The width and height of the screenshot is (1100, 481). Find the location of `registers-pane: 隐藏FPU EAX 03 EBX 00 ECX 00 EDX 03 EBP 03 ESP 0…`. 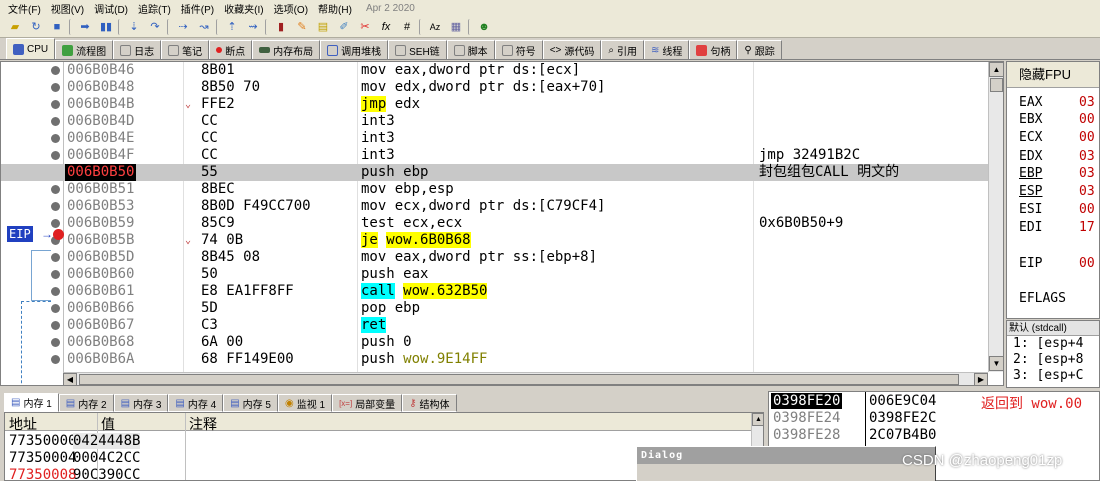

registers-pane: 隐藏FPU EAX 03 EBX 00 ECX 00 EDX 03 EBP 03 ESP 0… is located at coordinates (1053, 190).